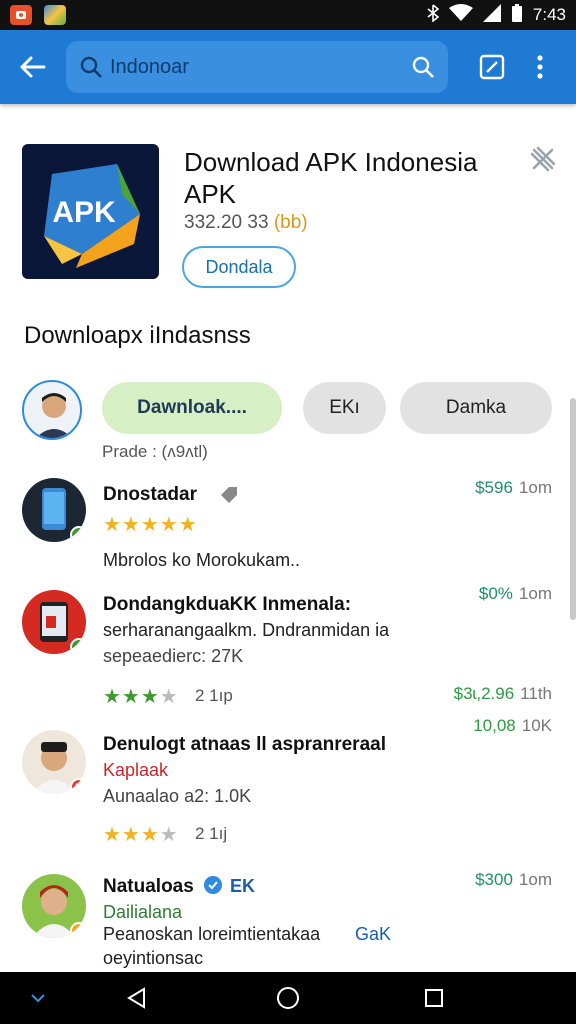  What do you see at coordinates (292, 410) in the screenshot?
I see `chip-row: Dawnloak.... EKı Damka` at bounding box center [292, 410].